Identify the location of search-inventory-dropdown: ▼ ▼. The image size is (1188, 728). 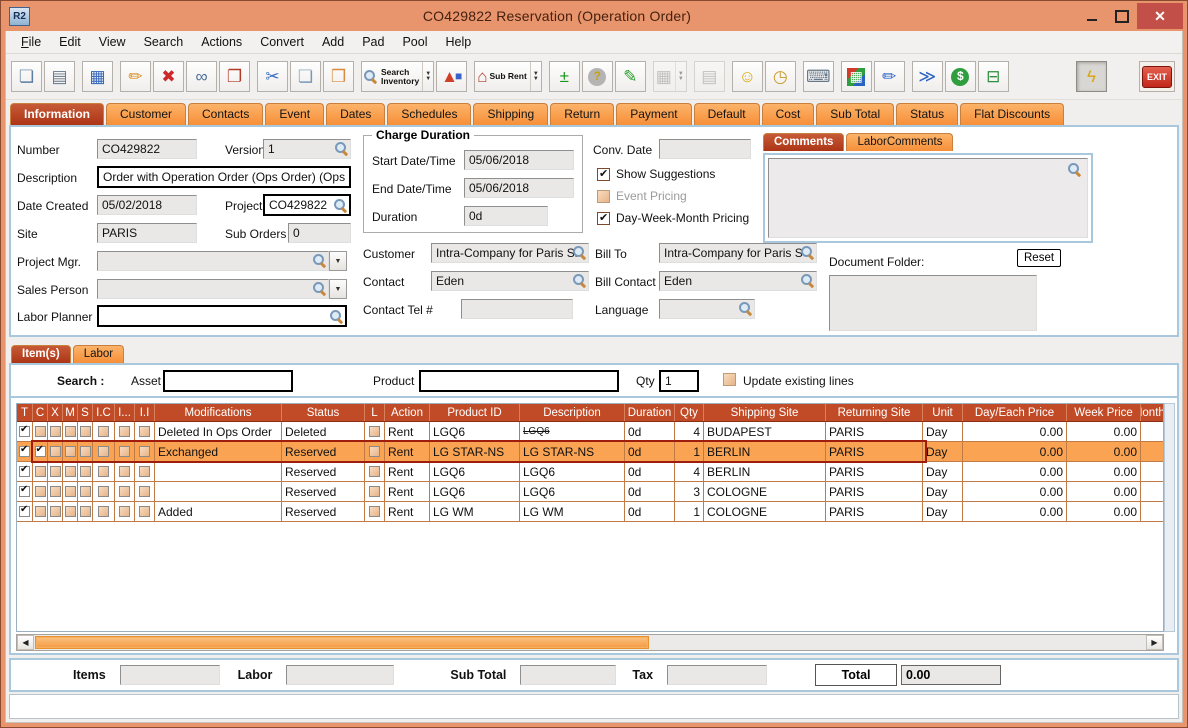
(426, 76).